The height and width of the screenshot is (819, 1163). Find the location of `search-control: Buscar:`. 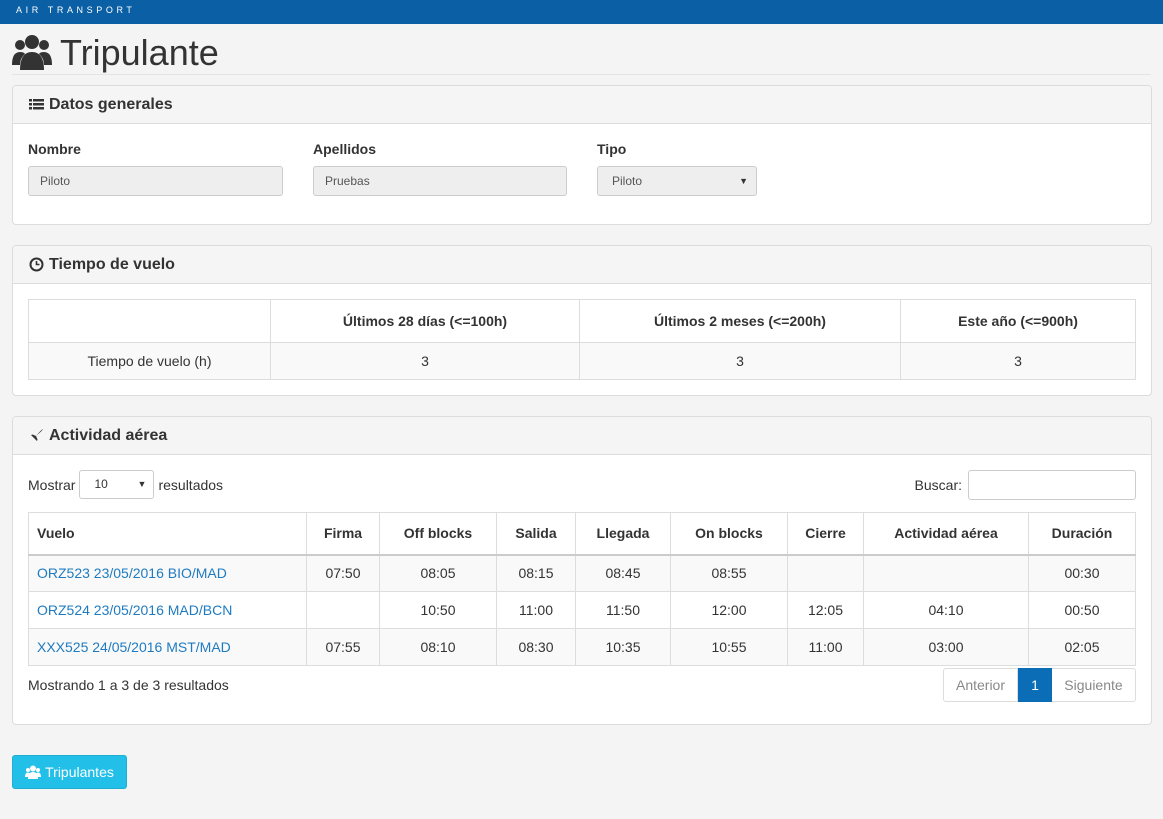

search-control: Buscar: is located at coordinates (1025, 485).